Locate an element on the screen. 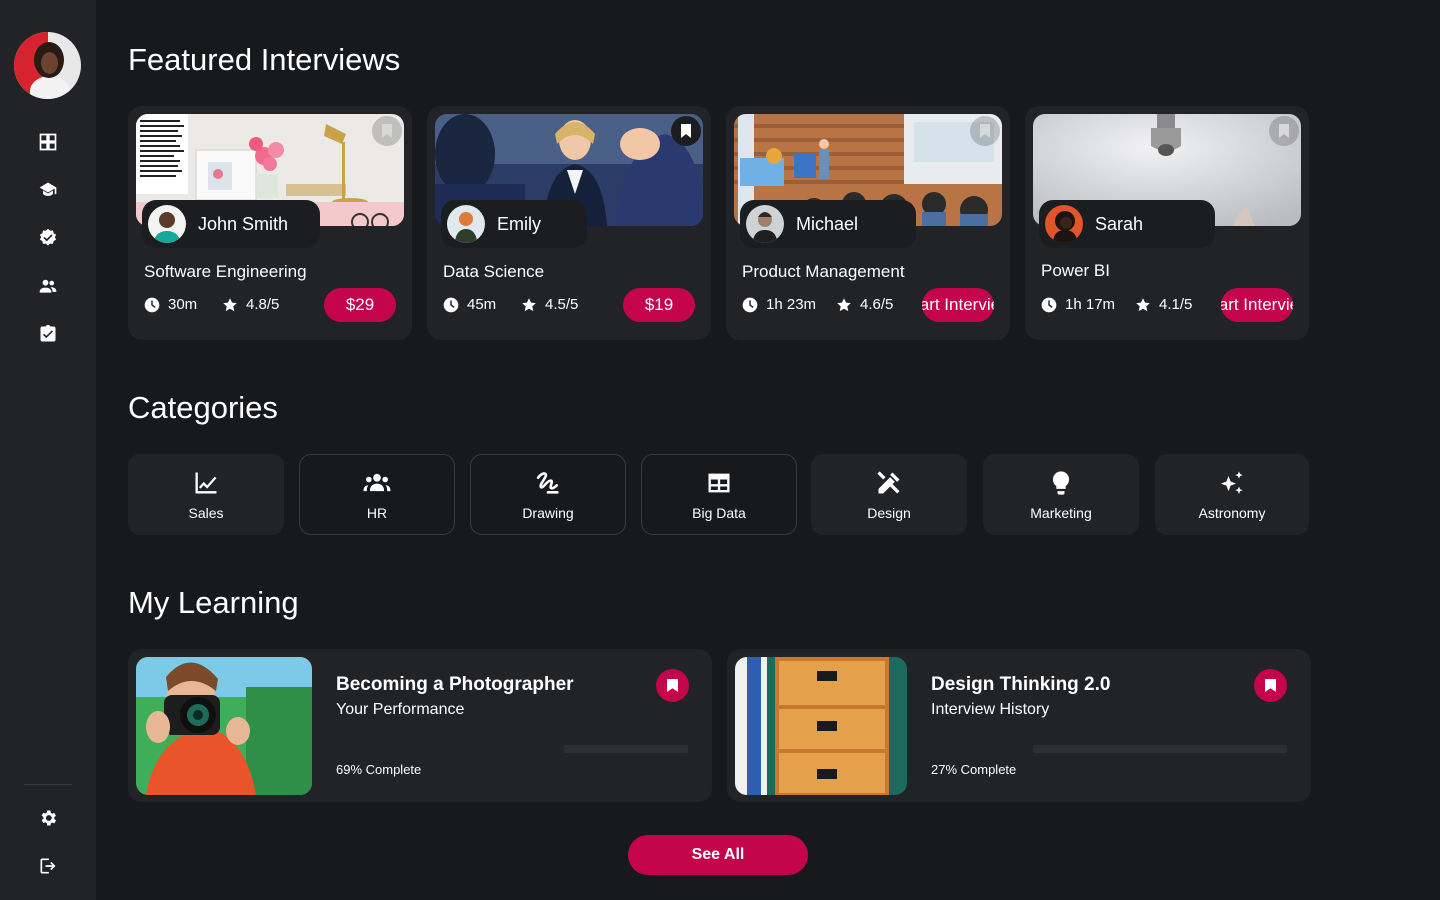 The height and width of the screenshot is (900, 1440). price-button: $29 is located at coordinates (360, 305).